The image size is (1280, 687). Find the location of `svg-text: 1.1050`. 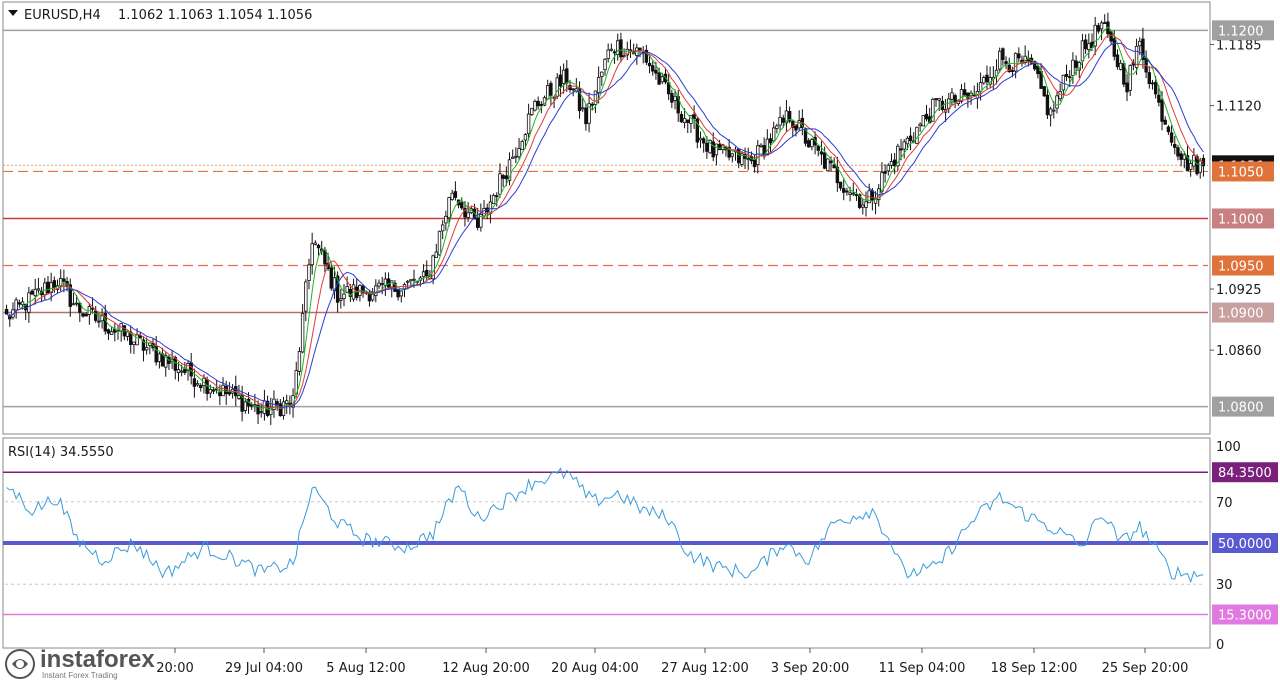

svg-text: 1.1050 is located at coordinates (1241, 172).